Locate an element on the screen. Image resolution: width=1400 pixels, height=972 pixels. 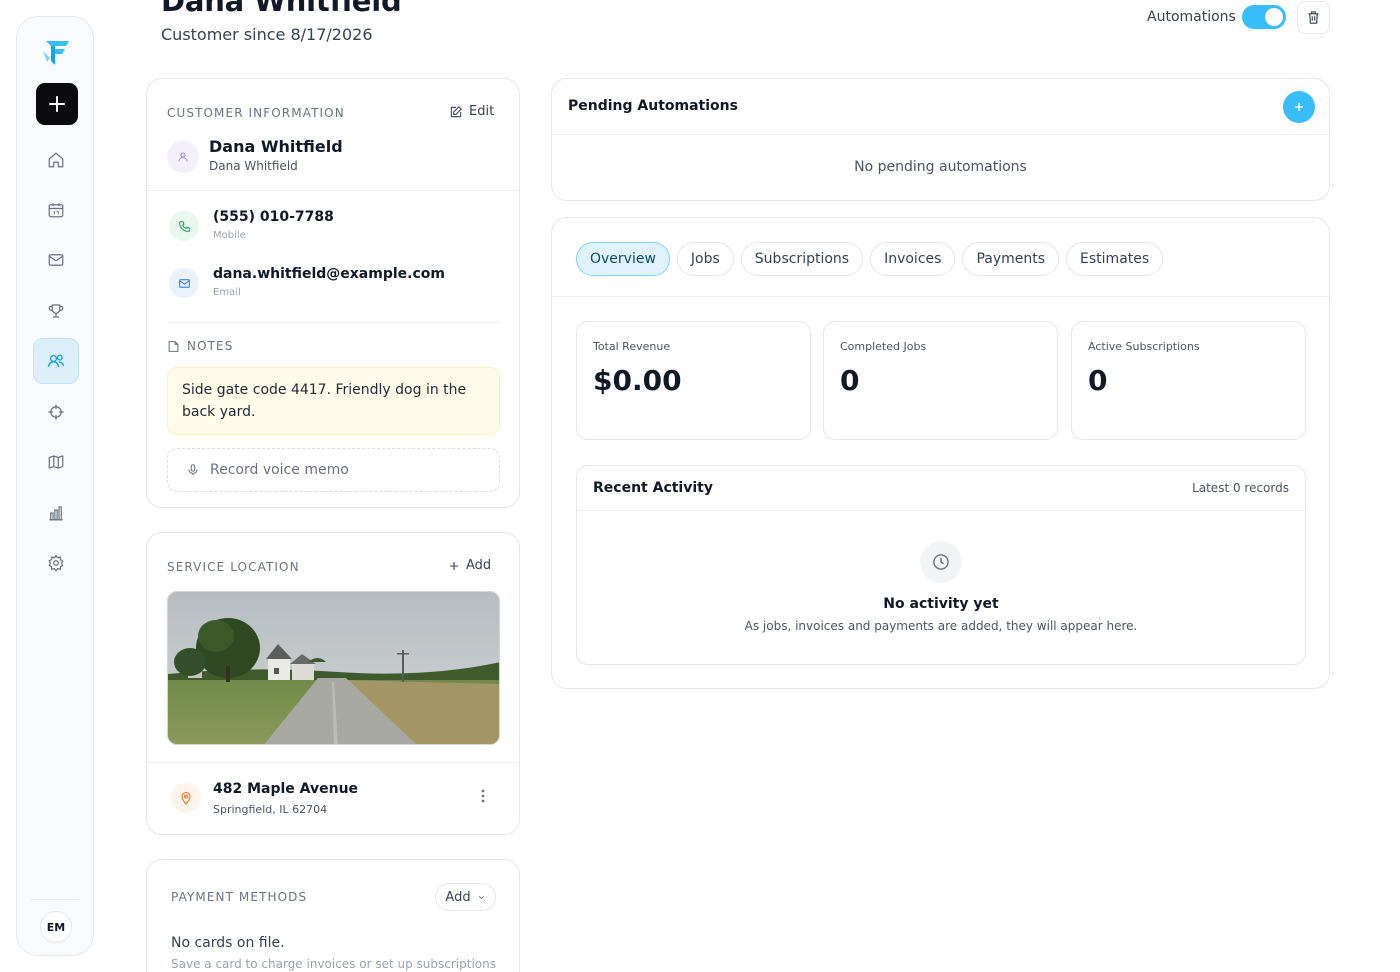
stat-label: Total Revenue is located at coordinates (632, 346).